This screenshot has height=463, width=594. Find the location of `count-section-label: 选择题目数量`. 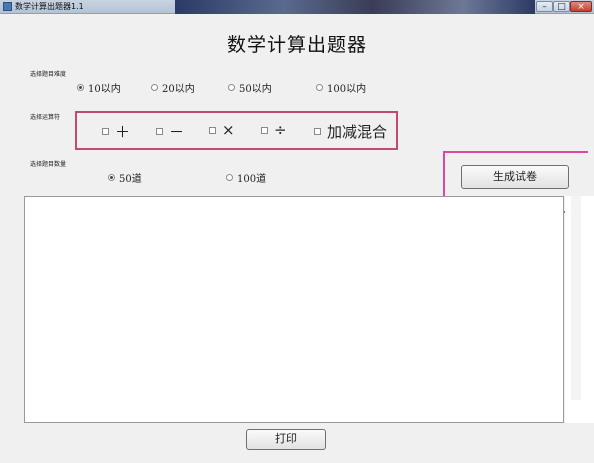

count-section-label: 选择题目数量 is located at coordinates (48, 164).